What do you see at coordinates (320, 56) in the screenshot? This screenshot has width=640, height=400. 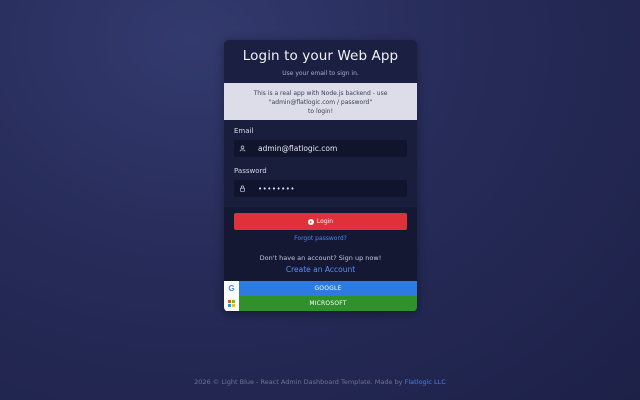 I see `page-title: Login to your Web App` at bounding box center [320, 56].